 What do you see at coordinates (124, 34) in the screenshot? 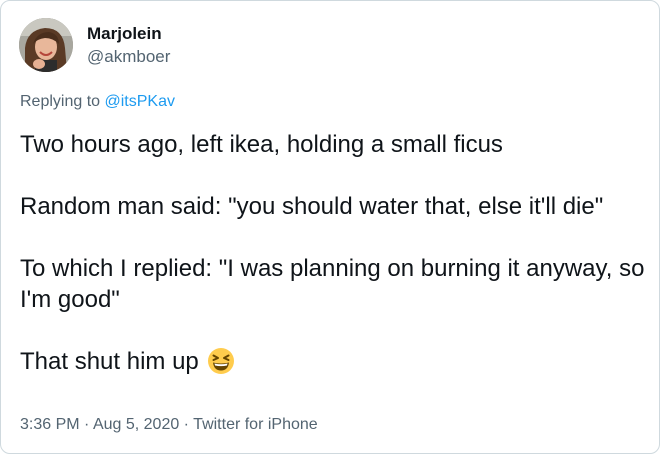
I see `display-name: Marjolein` at bounding box center [124, 34].